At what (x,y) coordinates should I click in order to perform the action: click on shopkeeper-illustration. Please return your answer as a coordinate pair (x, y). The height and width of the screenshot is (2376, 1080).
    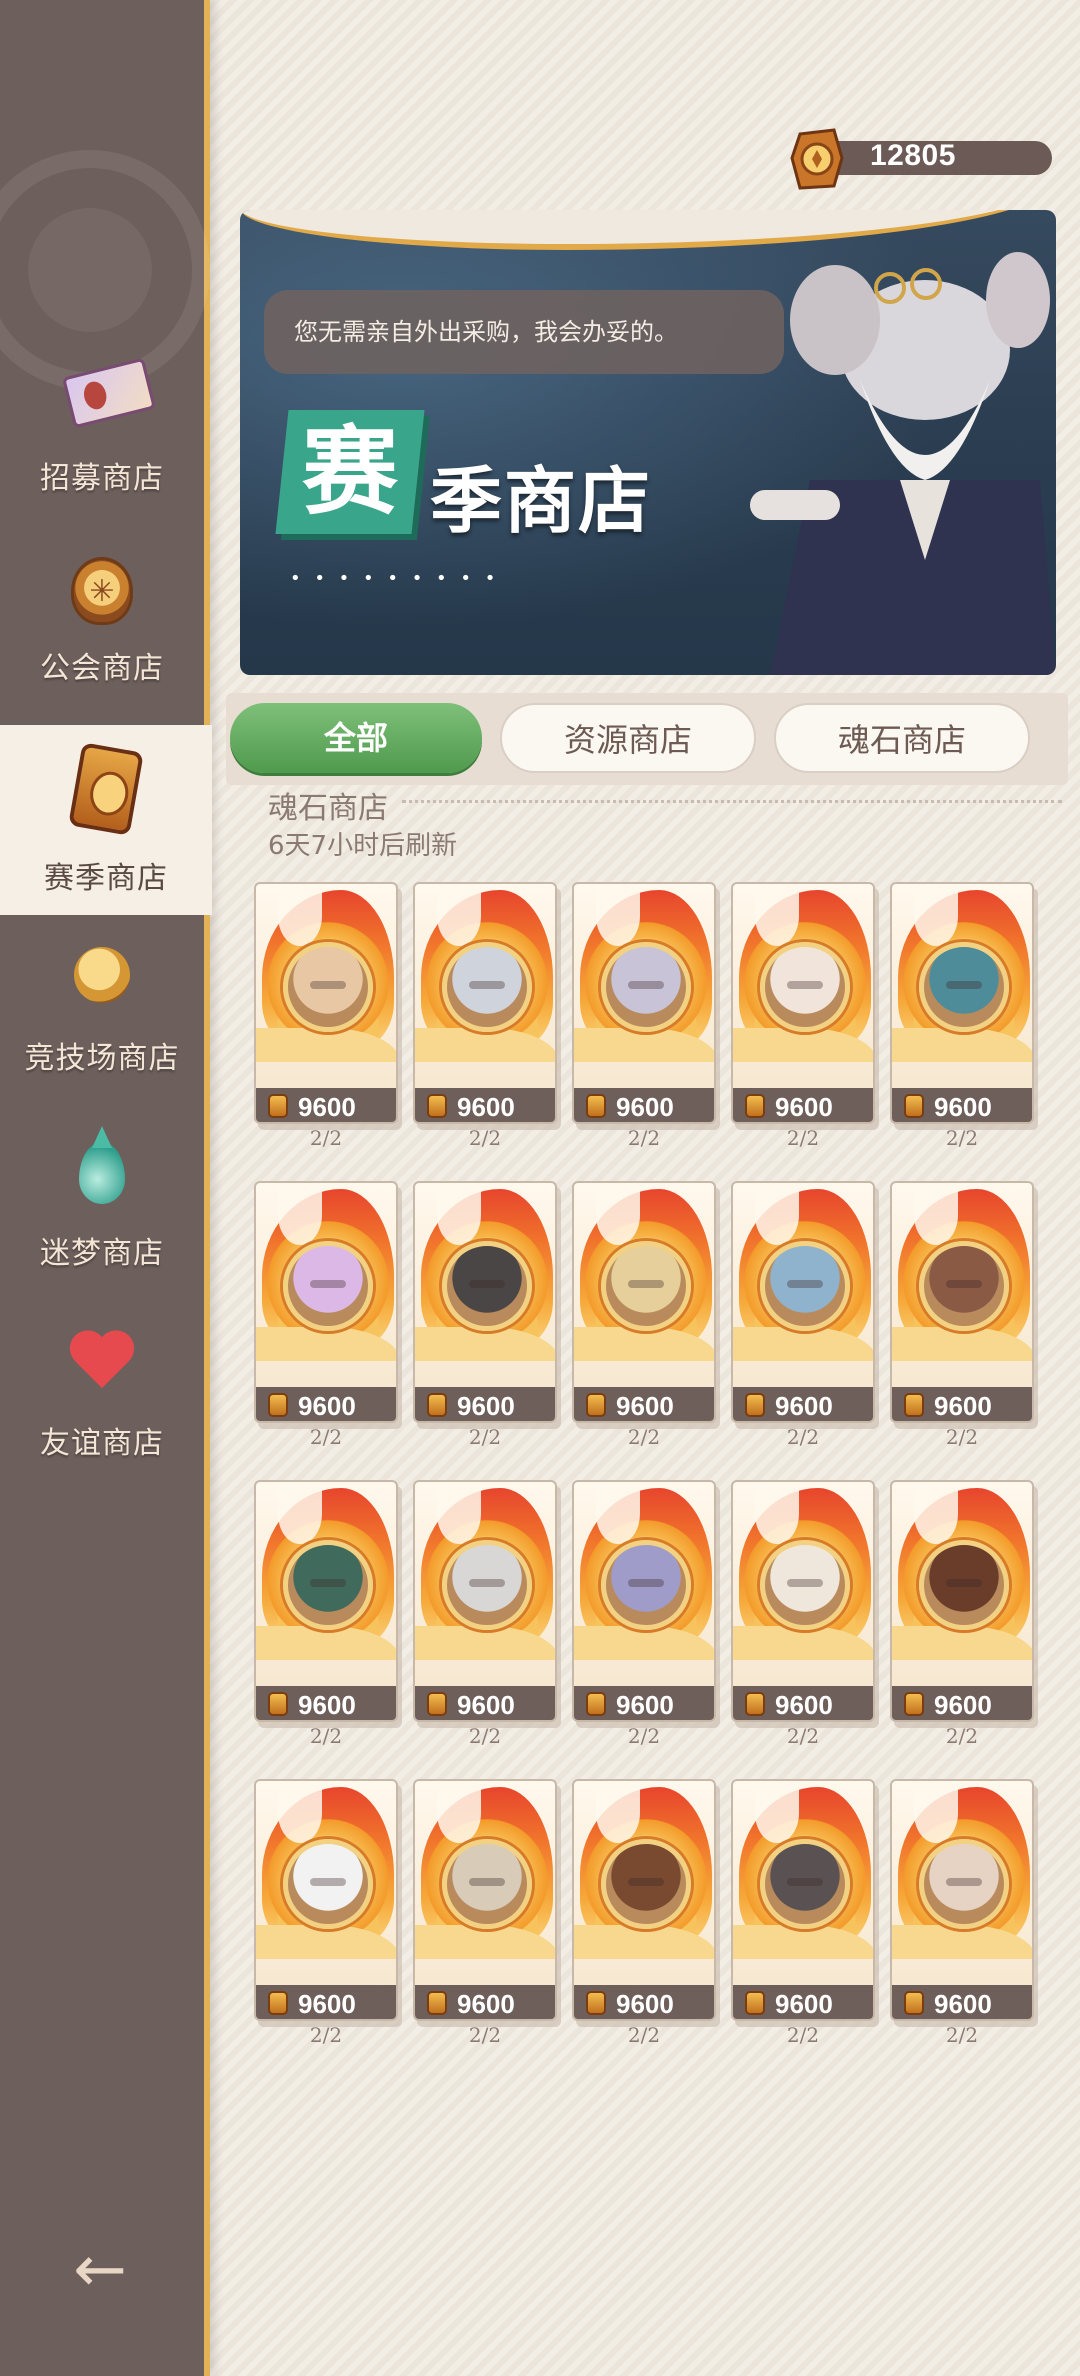
    Looking at the image, I should click on (903, 463).